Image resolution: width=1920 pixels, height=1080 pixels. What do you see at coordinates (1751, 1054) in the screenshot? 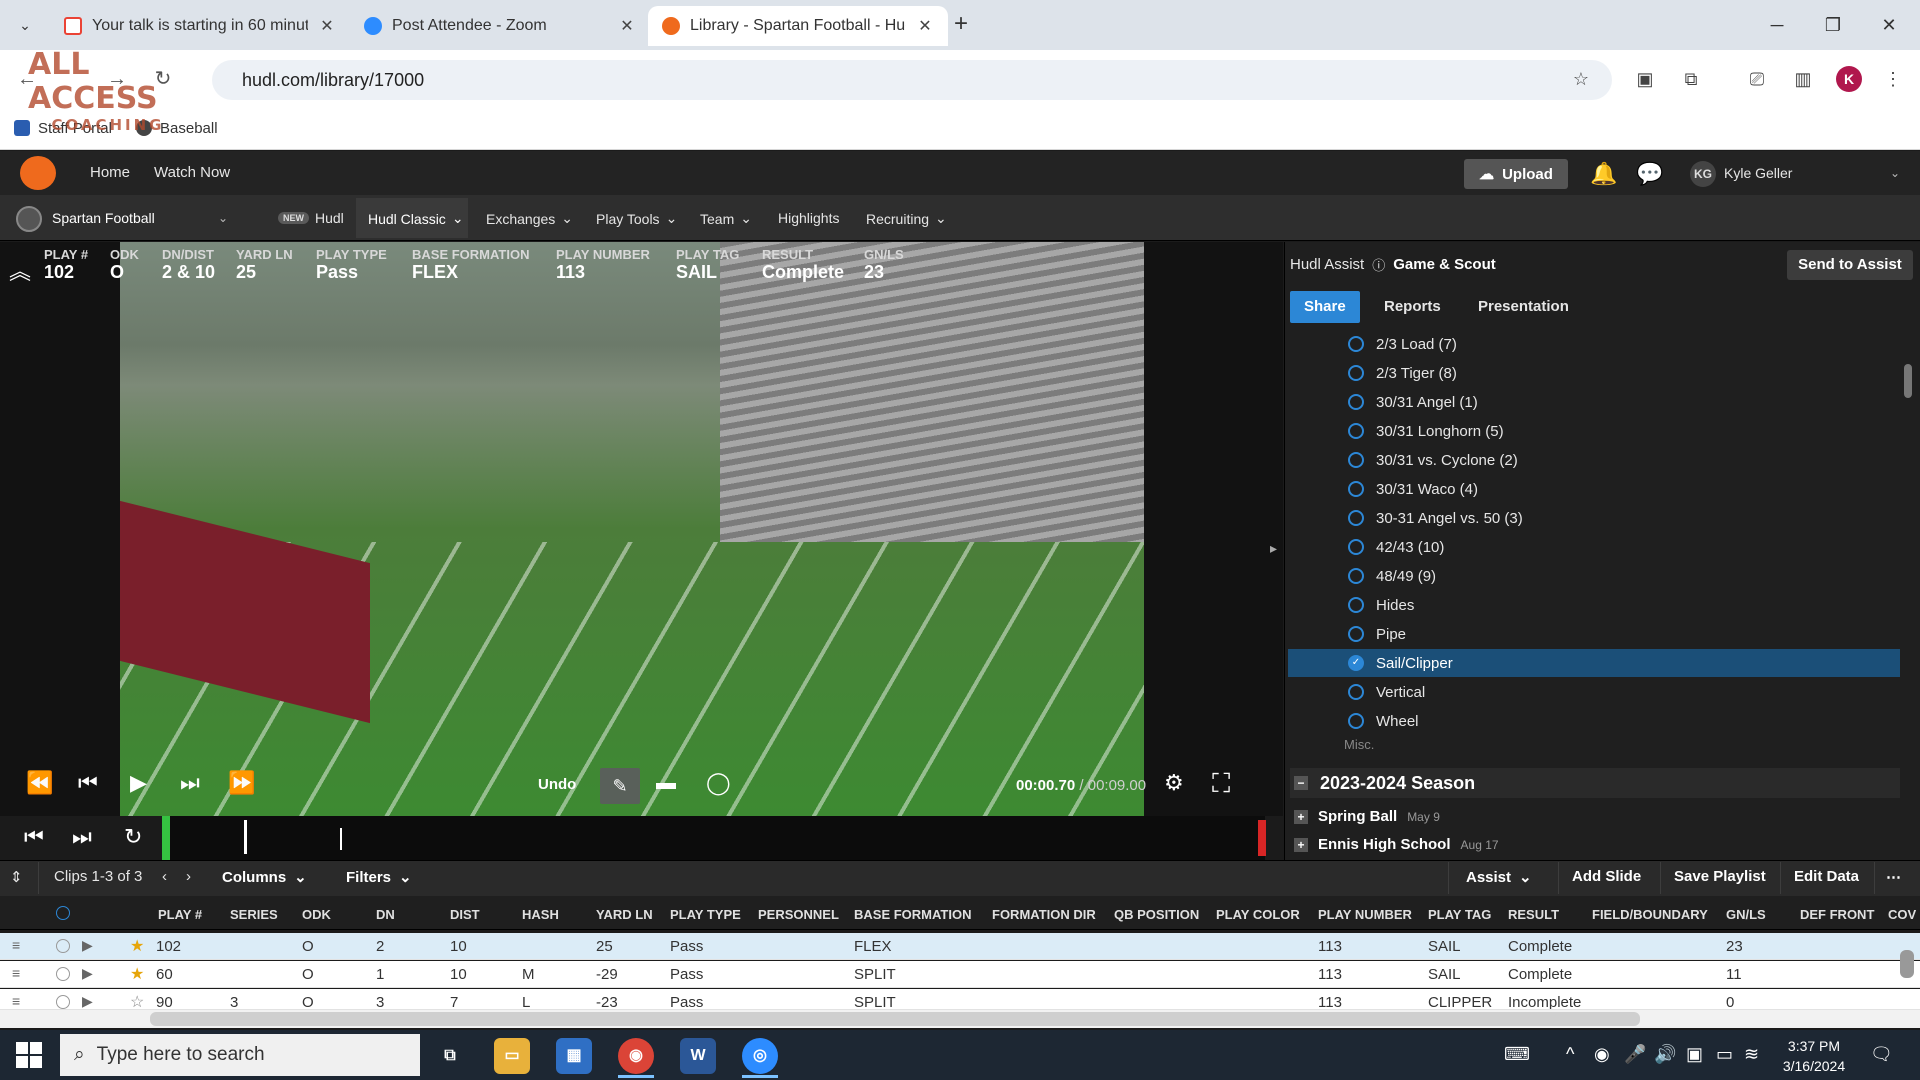
I see `wifi-icon: ≋` at bounding box center [1751, 1054].